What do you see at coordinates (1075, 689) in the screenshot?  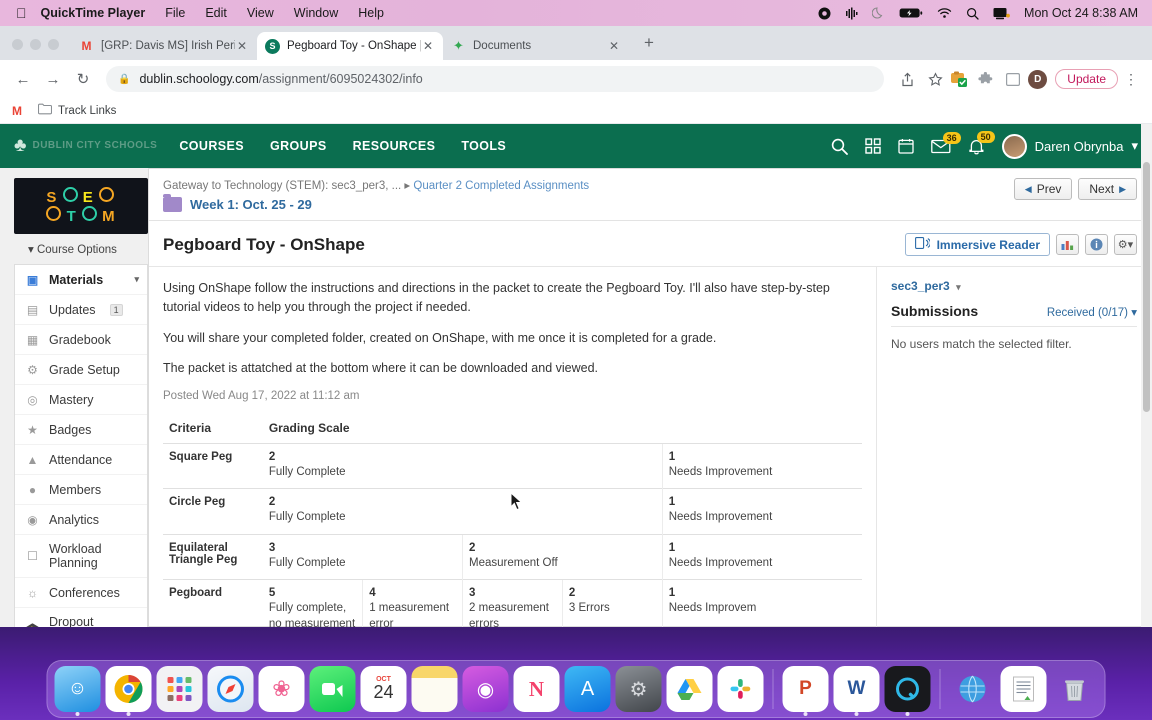 I see `dock-icon-trash` at bounding box center [1075, 689].